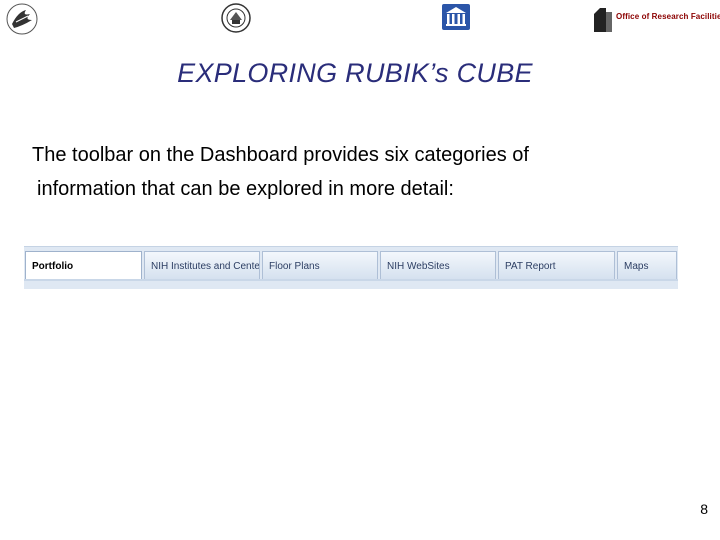 Image resolution: width=720 pixels, height=540 pixels. Describe the element at coordinates (202, 265) in the screenshot. I see `tab-institutes-centers: NIH Institutes and Centers` at that location.